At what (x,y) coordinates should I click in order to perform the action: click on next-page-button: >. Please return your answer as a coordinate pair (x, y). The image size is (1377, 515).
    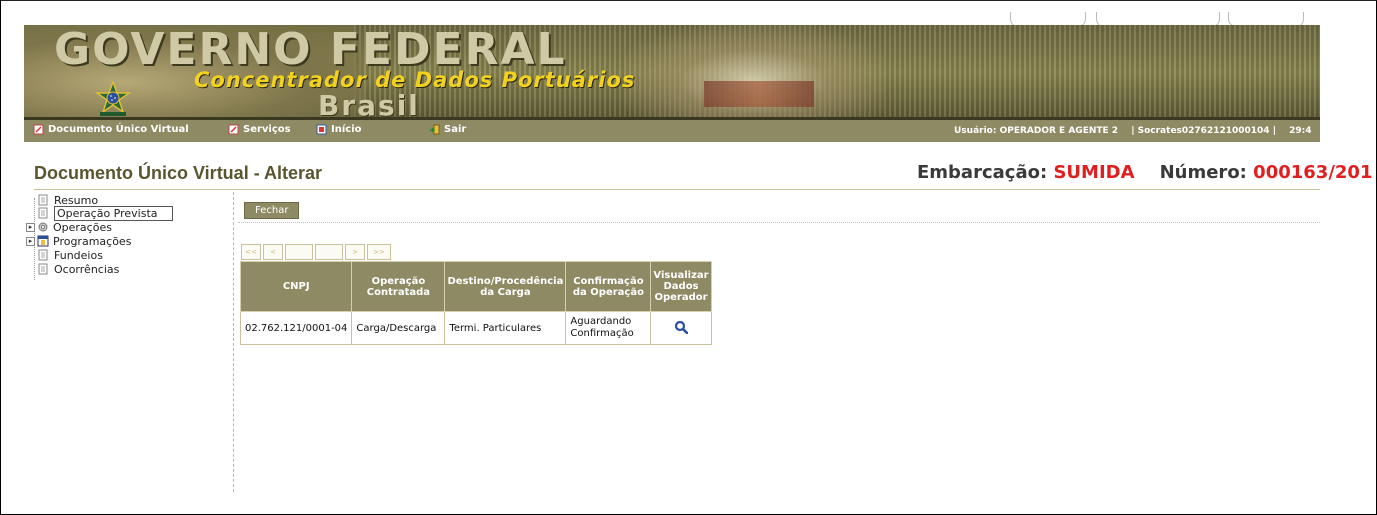
    Looking at the image, I should click on (355, 252).